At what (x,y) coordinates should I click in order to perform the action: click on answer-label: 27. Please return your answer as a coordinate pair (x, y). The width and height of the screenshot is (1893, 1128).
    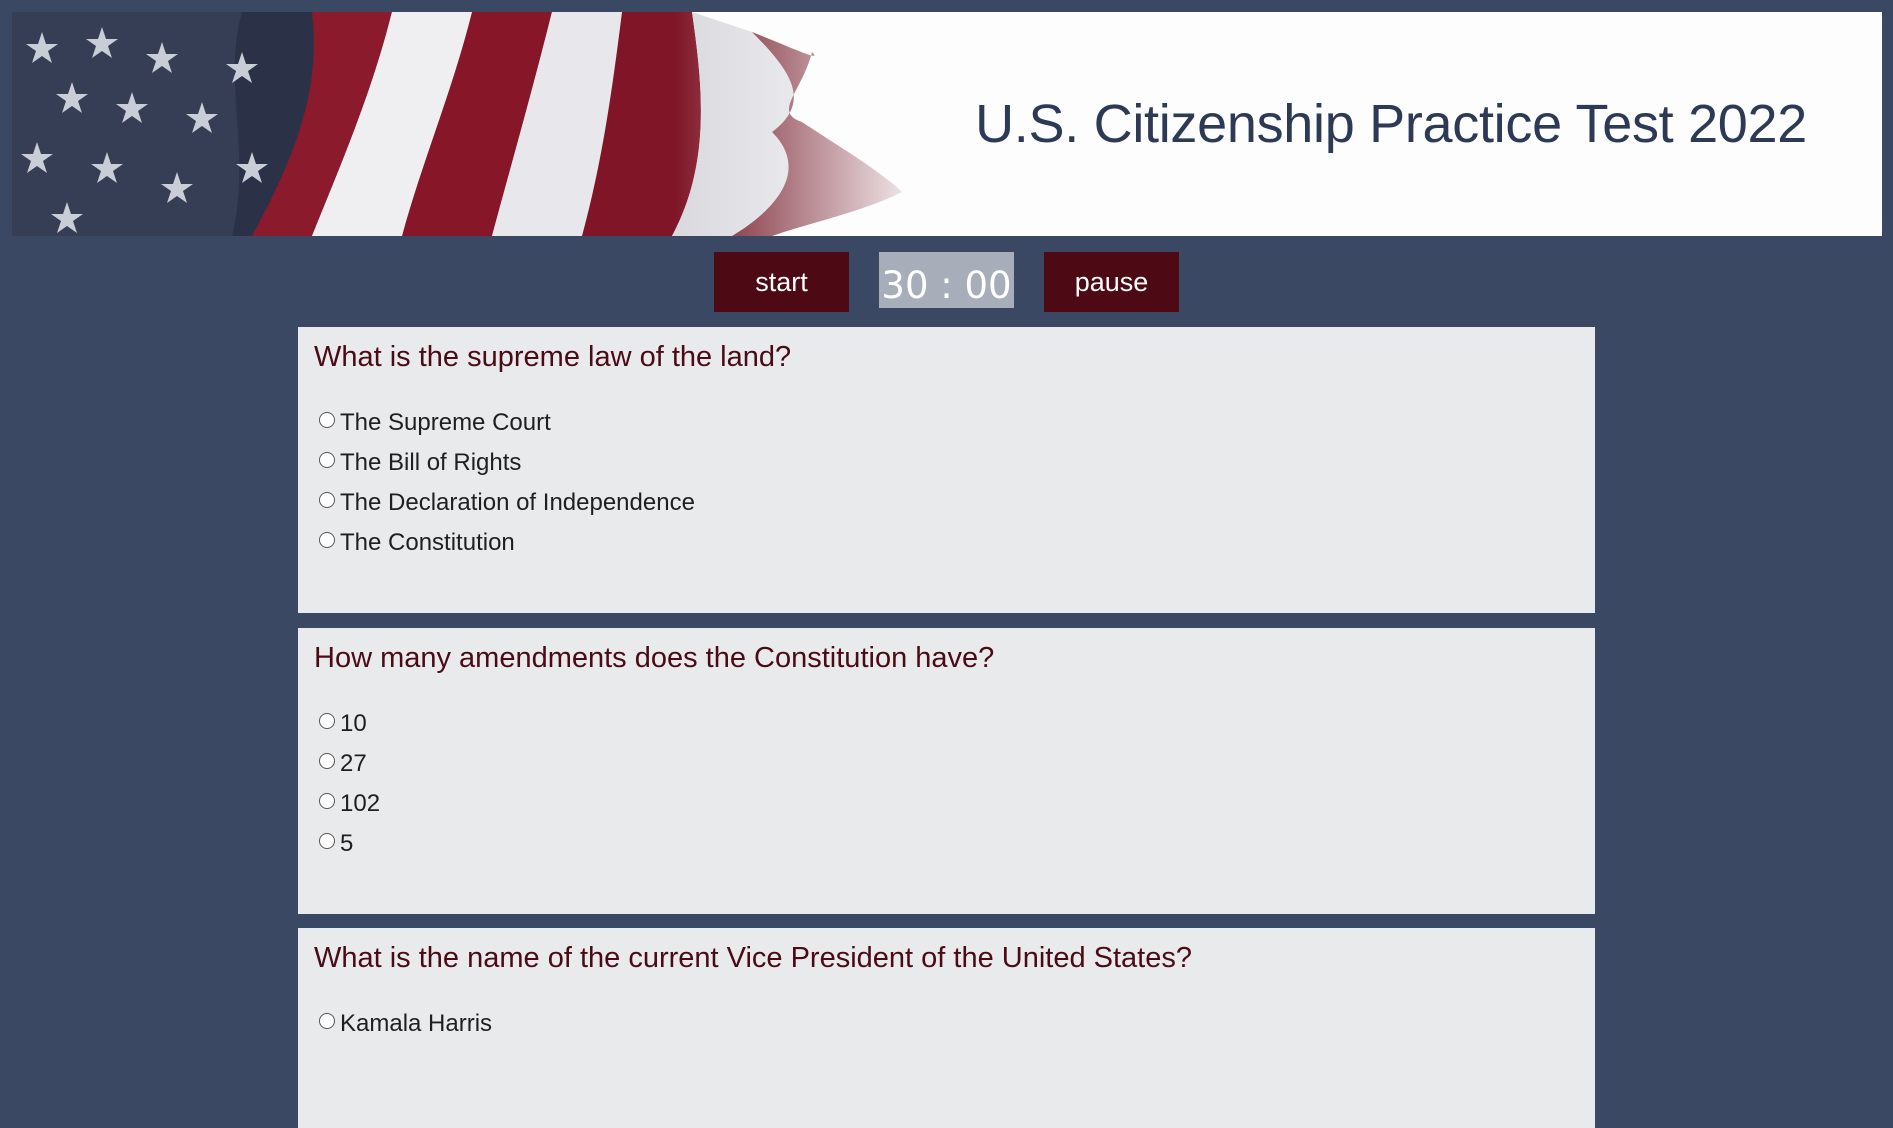
    Looking at the image, I should click on (353, 764).